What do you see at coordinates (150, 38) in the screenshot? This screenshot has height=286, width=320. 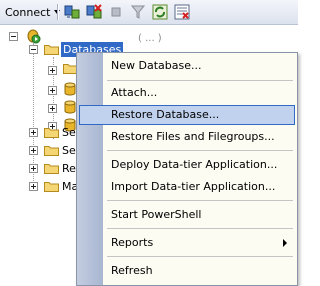 I see `server-name-label: ( ... )` at bounding box center [150, 38].